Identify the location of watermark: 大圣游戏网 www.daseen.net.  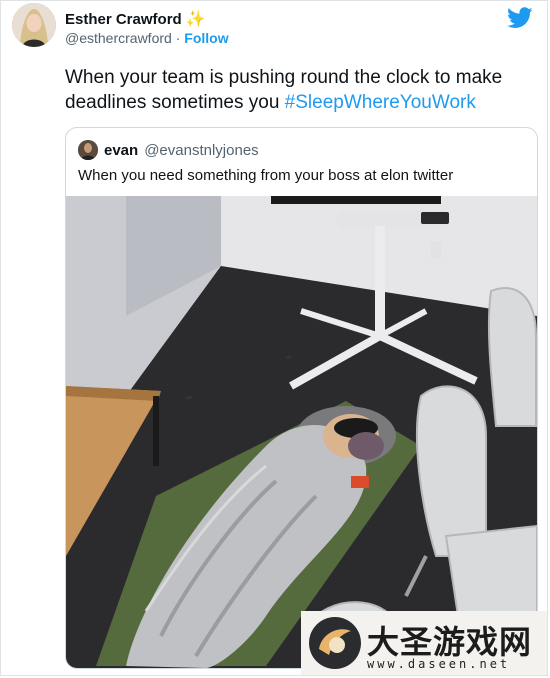
(424, 643).